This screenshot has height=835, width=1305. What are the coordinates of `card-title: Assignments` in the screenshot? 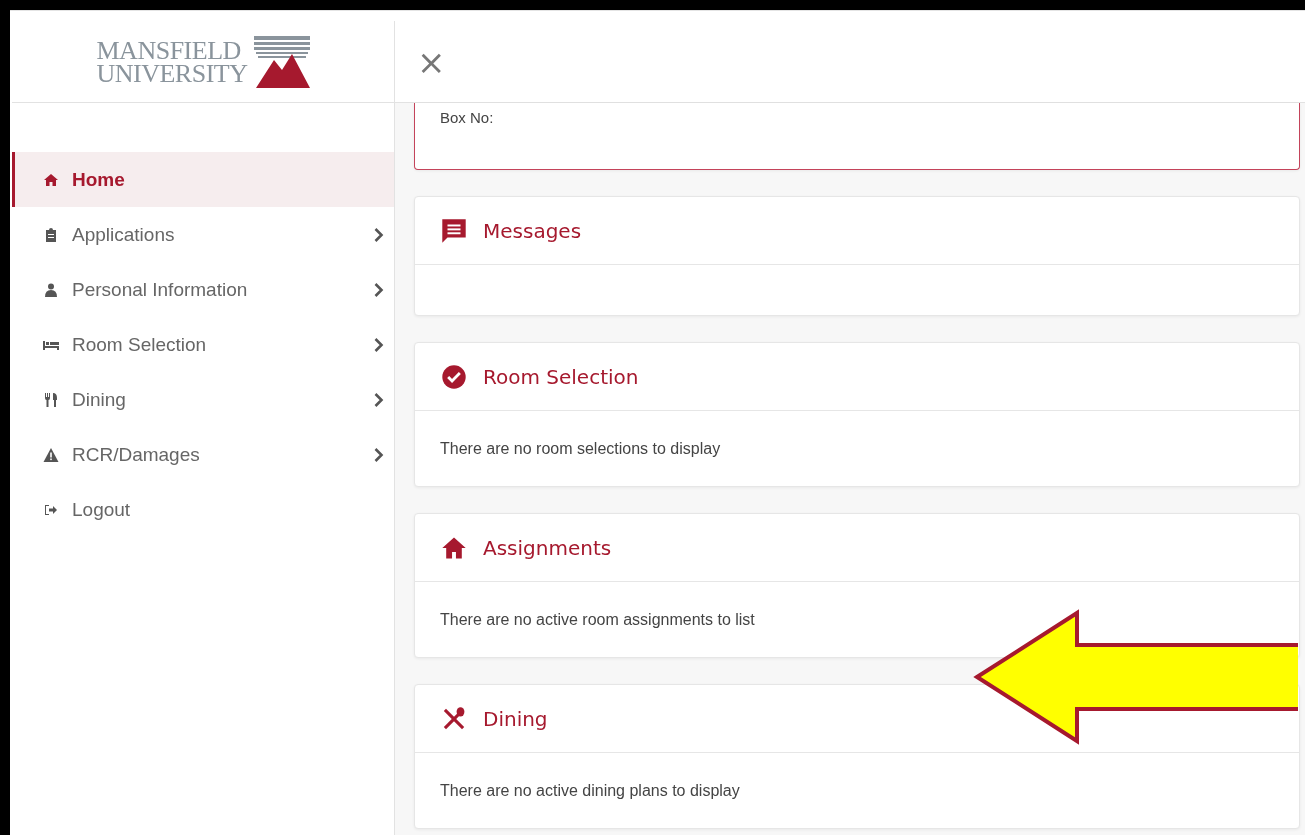 It's located at (547, 547).